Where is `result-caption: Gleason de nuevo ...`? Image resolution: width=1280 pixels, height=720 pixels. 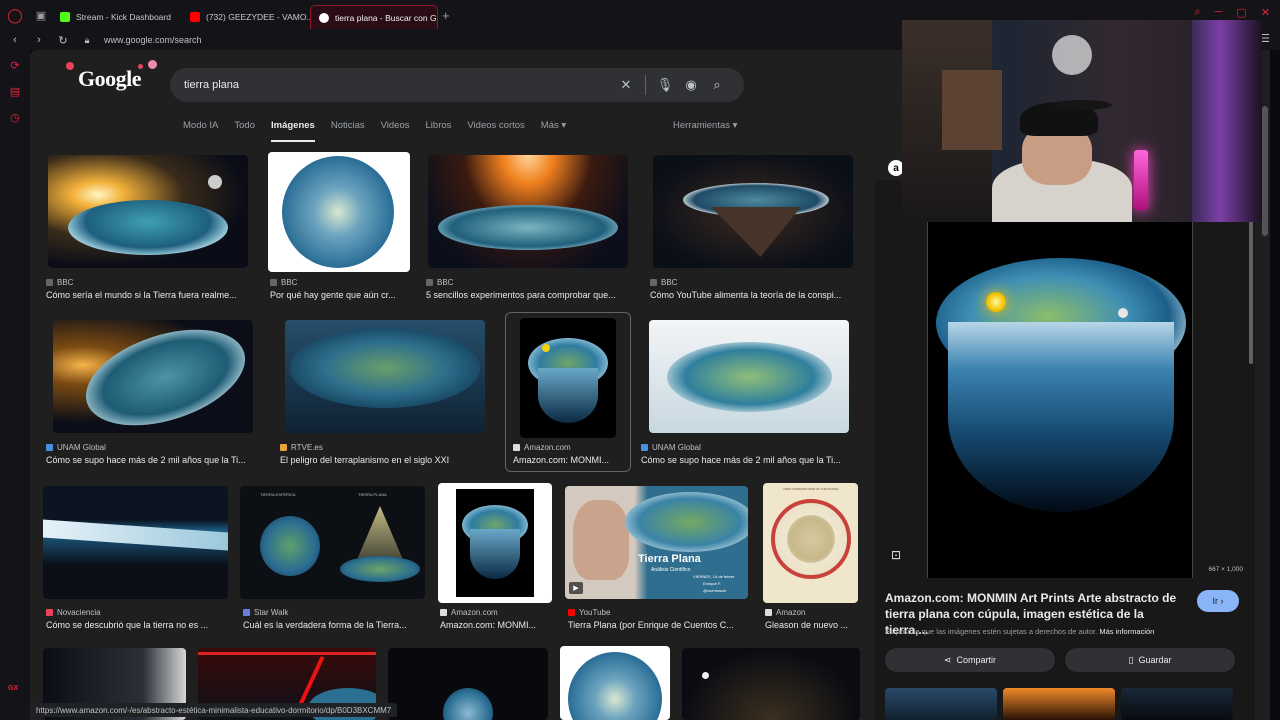 result-caption: Gleason de nuevo ... is located at coordinates (812, 625).